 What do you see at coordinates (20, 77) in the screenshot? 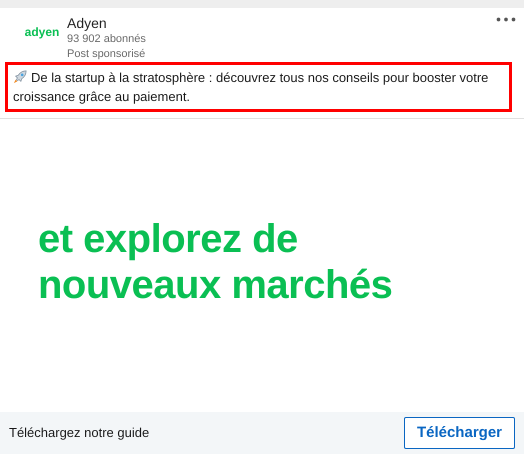
I see `rocket-icon` at bounding box center [20, 77].